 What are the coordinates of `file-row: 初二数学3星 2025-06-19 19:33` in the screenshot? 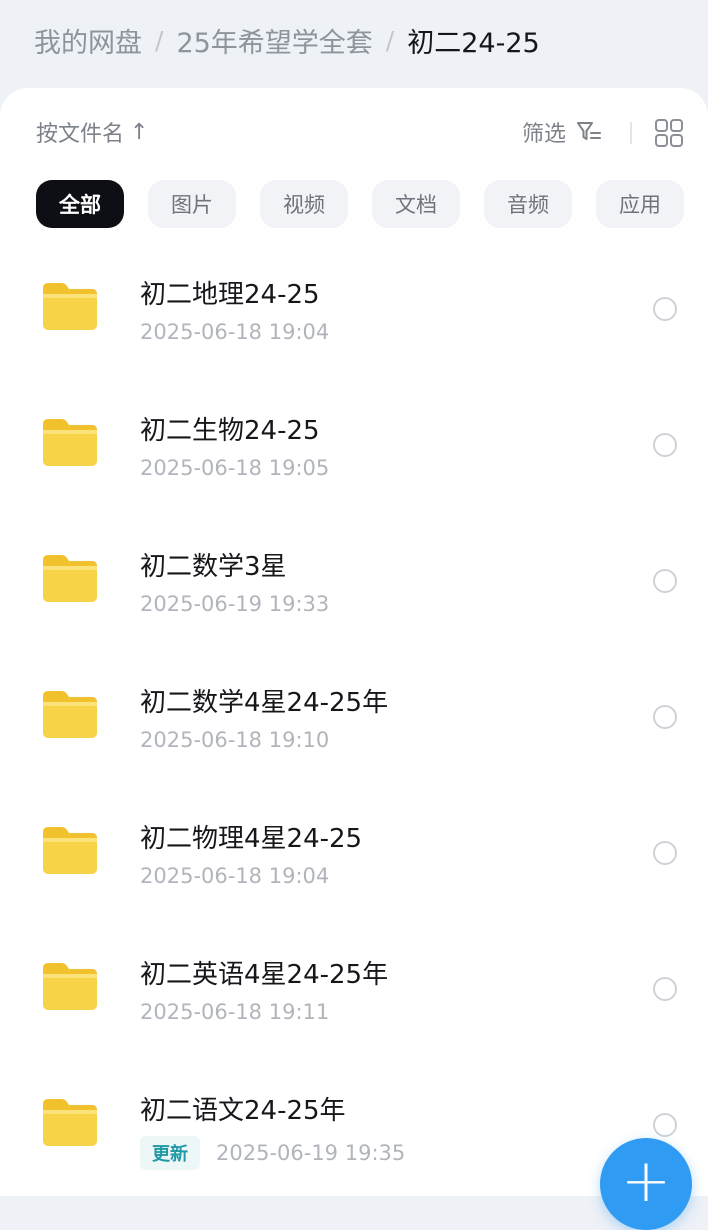 It's located at (354, 580).